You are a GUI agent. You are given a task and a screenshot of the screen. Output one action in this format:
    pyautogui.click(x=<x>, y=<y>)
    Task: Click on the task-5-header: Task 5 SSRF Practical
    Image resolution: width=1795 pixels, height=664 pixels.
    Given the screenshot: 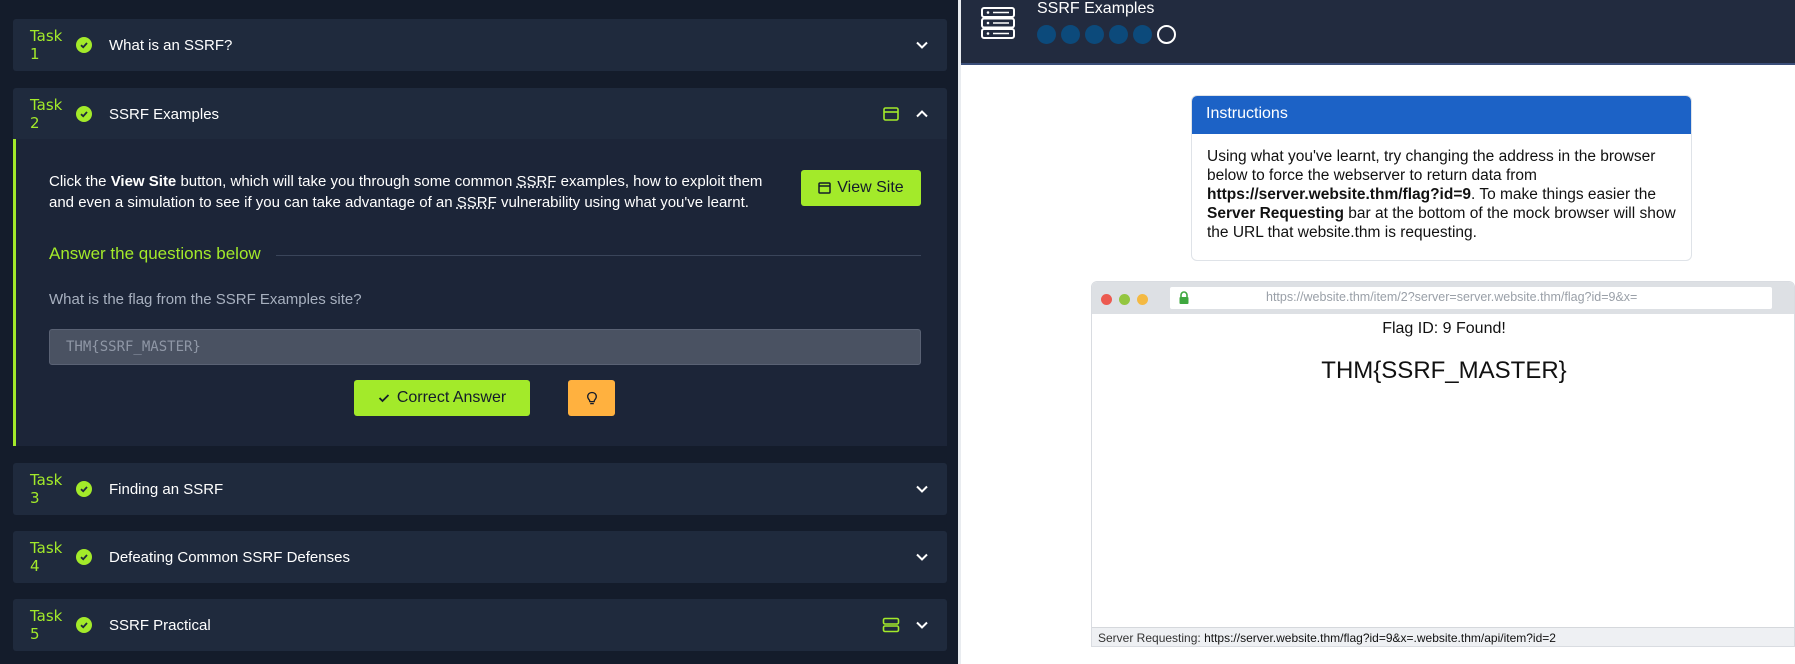 What is the action you would take?
    pyautogui.click(x=480, y=625)
    